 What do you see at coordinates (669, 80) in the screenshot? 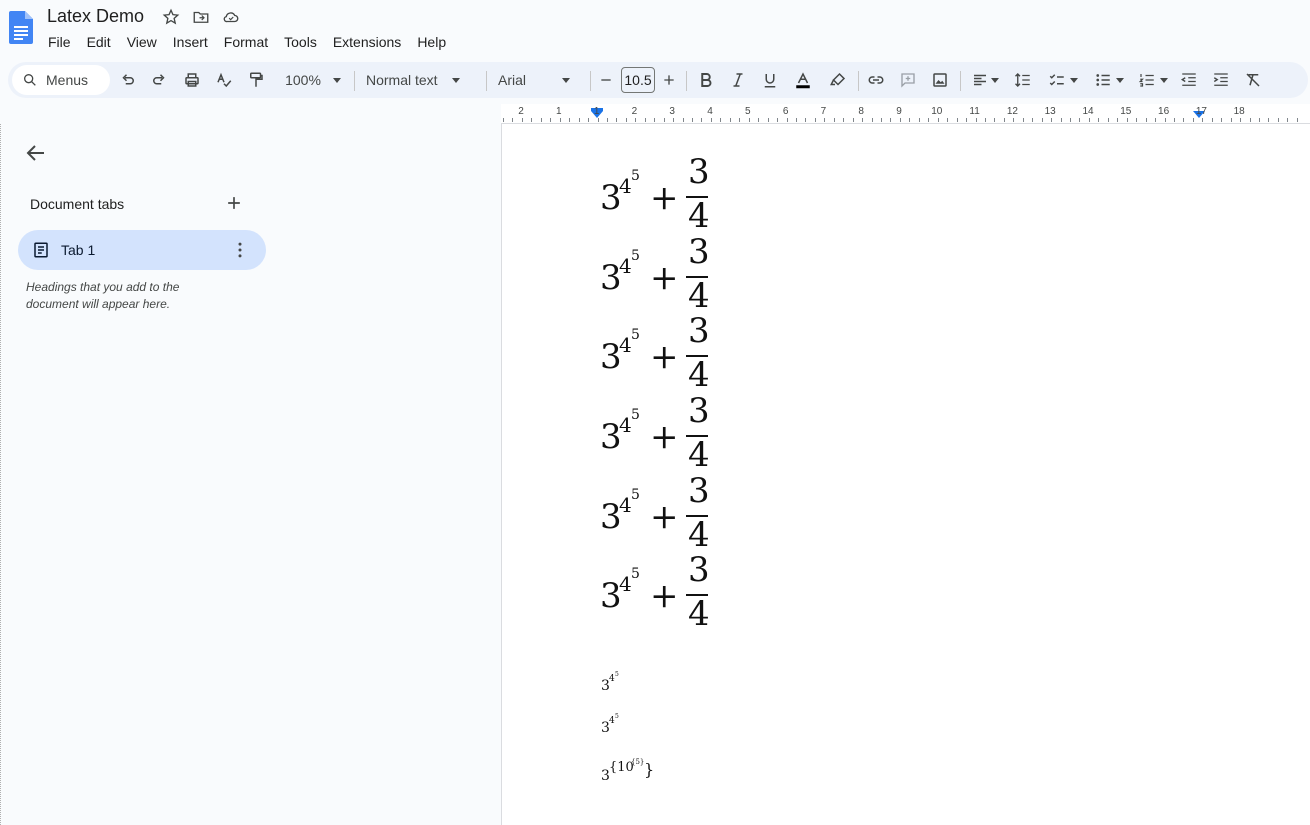
I see `increase-font-size-button` at bounding box center [669, 80].